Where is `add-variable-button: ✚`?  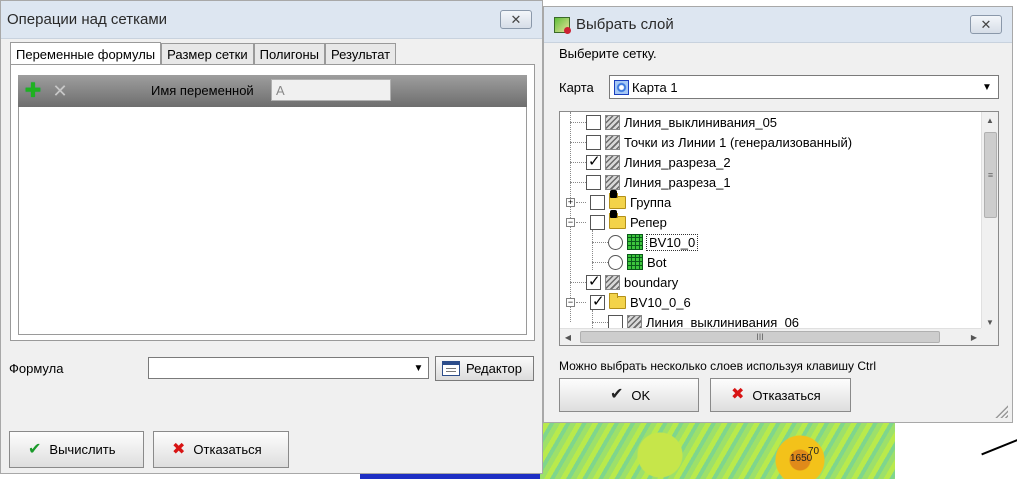
add-variable-button: ✚ is located at coordinates (33, 91).